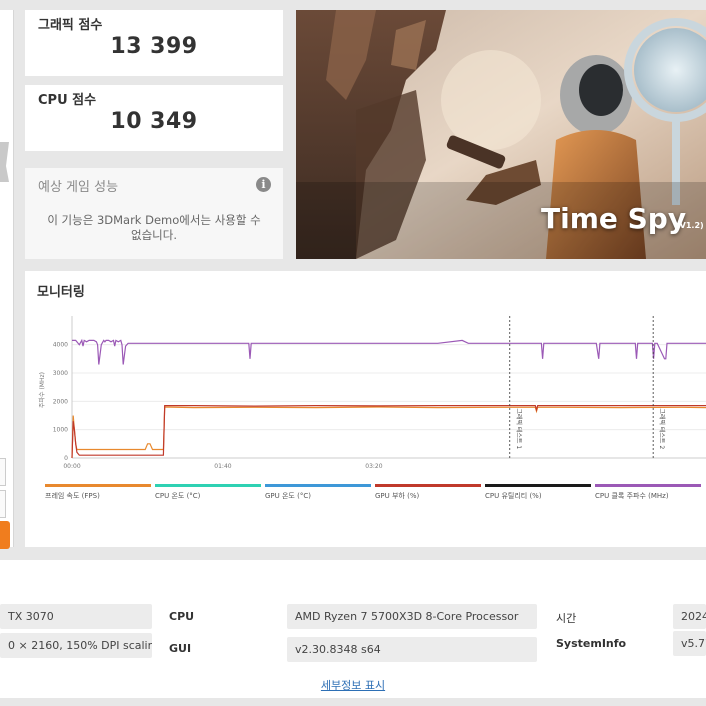 Image resolution: width=706 pixels, height=706 pixels. Describe the element at coordinates (60, 401) in the screenshot. I see `y-tick-label: 2000` at that location.